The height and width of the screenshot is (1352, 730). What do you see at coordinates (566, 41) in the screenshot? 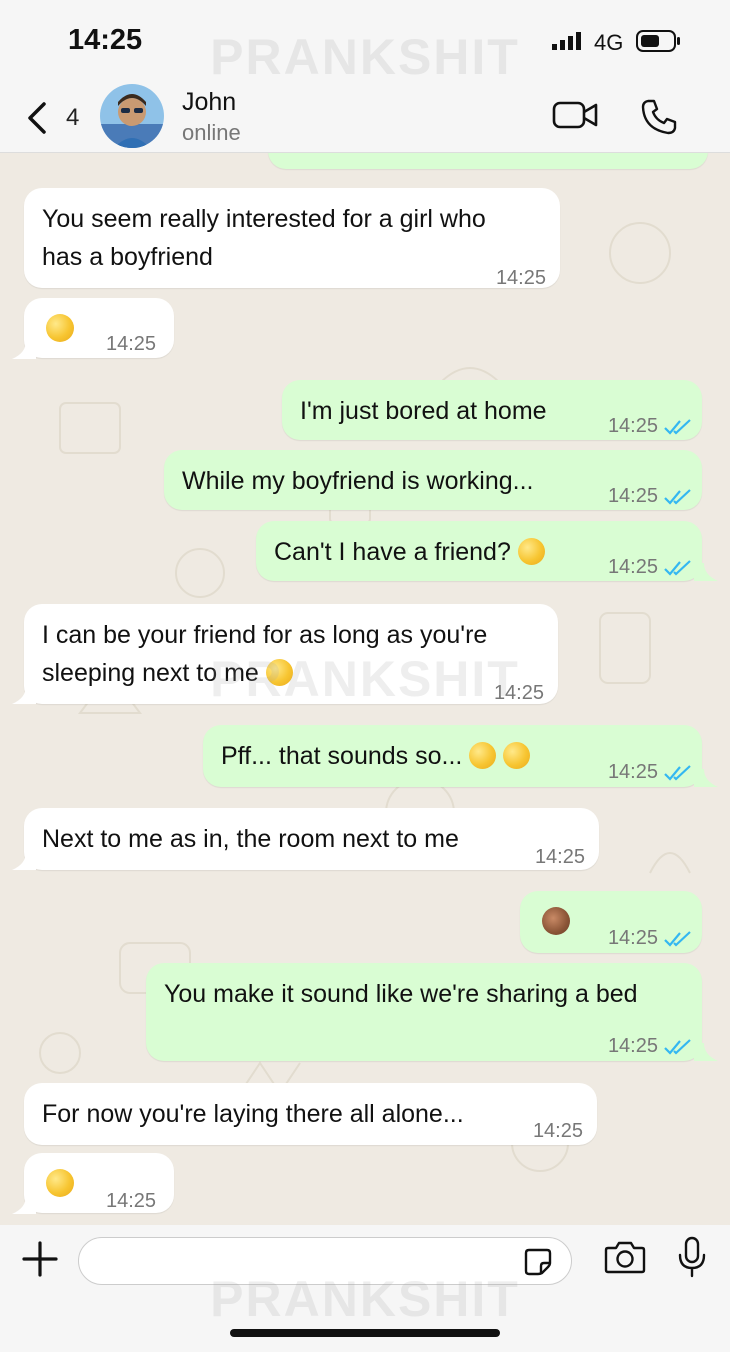
I see `signal-icon` at bounding box center [566, 41].